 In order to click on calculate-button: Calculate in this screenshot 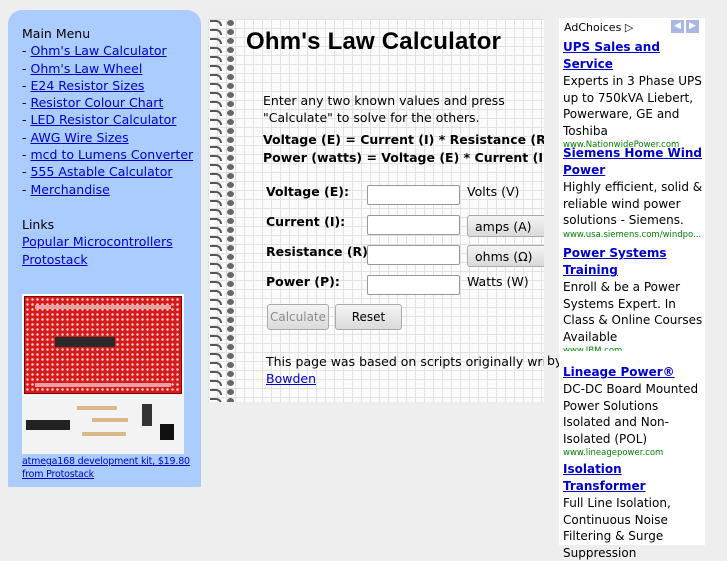, I will do `click(298, 317)`.